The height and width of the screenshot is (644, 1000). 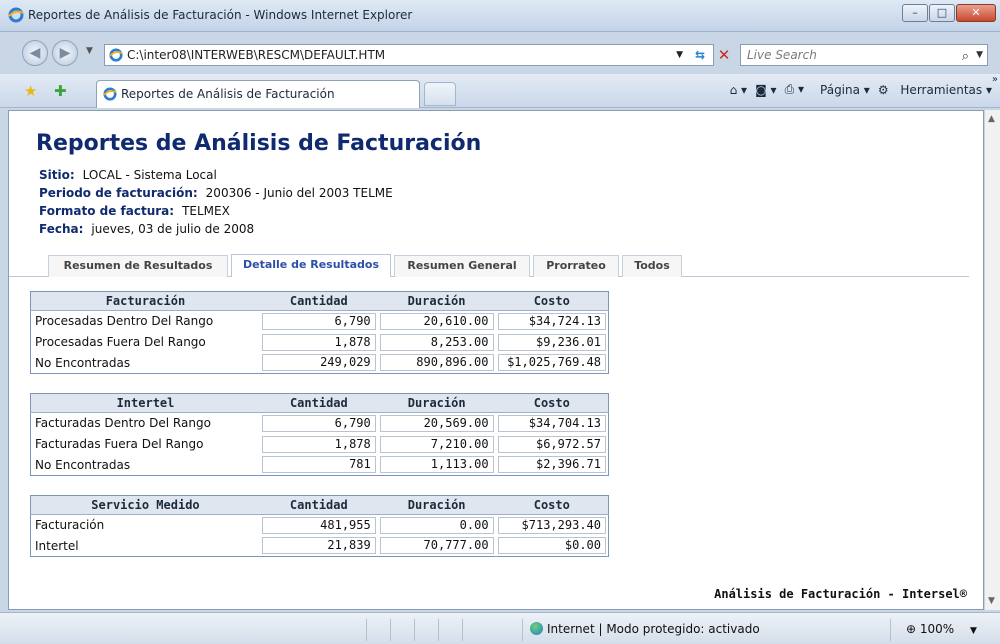 What do you see at coordinates (70, 525) in the screenshot?
I see `row-label: Facturación` at bounding box center [70, 525].